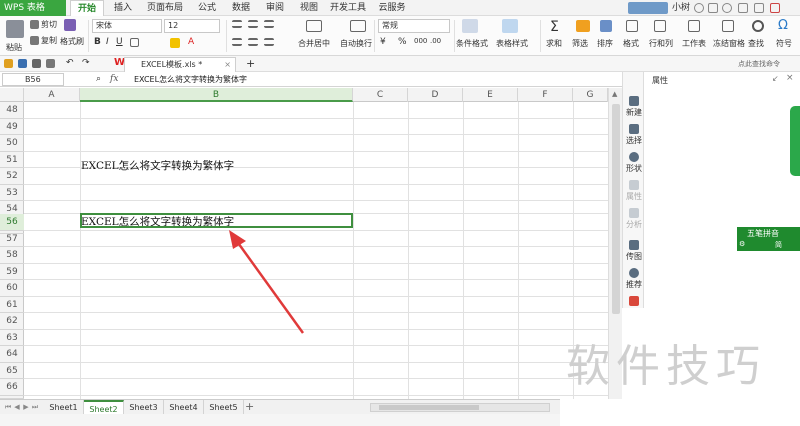  What do you see at coordinates (490, 95) in the screenshot?
I see `column-header: E` at bounding box center [490, 95].